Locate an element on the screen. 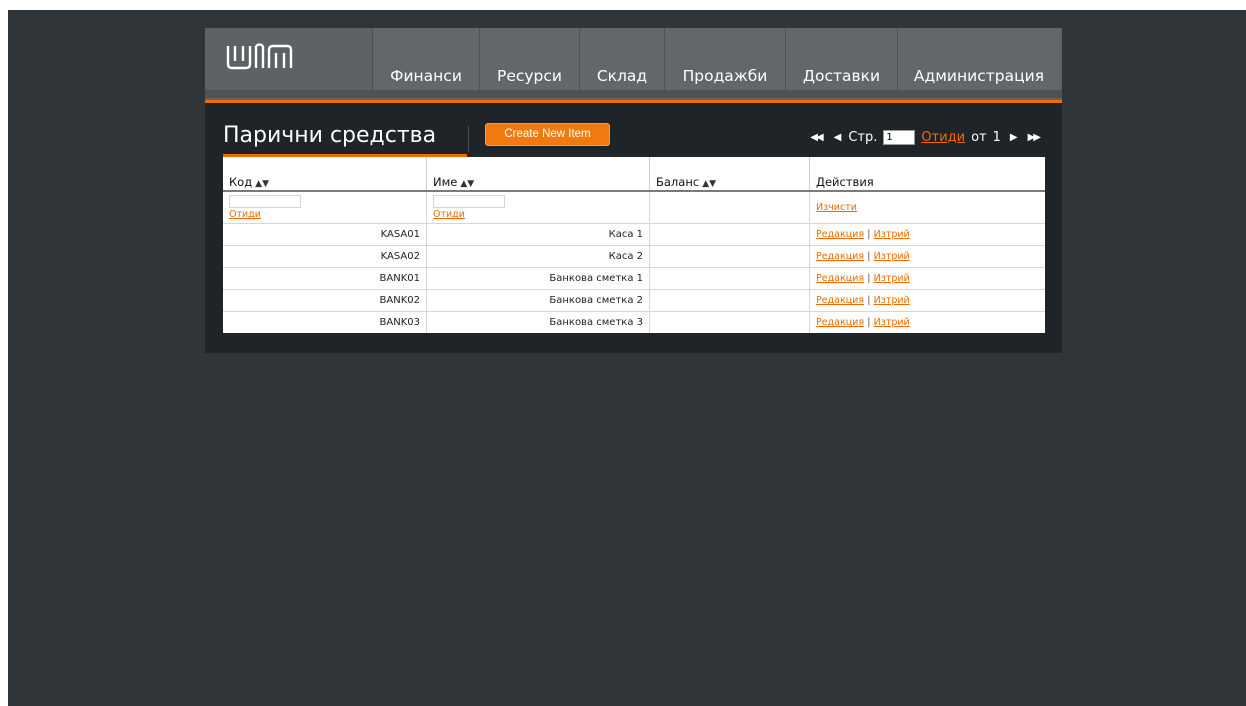 This screenshot has width=1246, height=706. nav-item-sales: Продажби is located at coordinates (724, 59).